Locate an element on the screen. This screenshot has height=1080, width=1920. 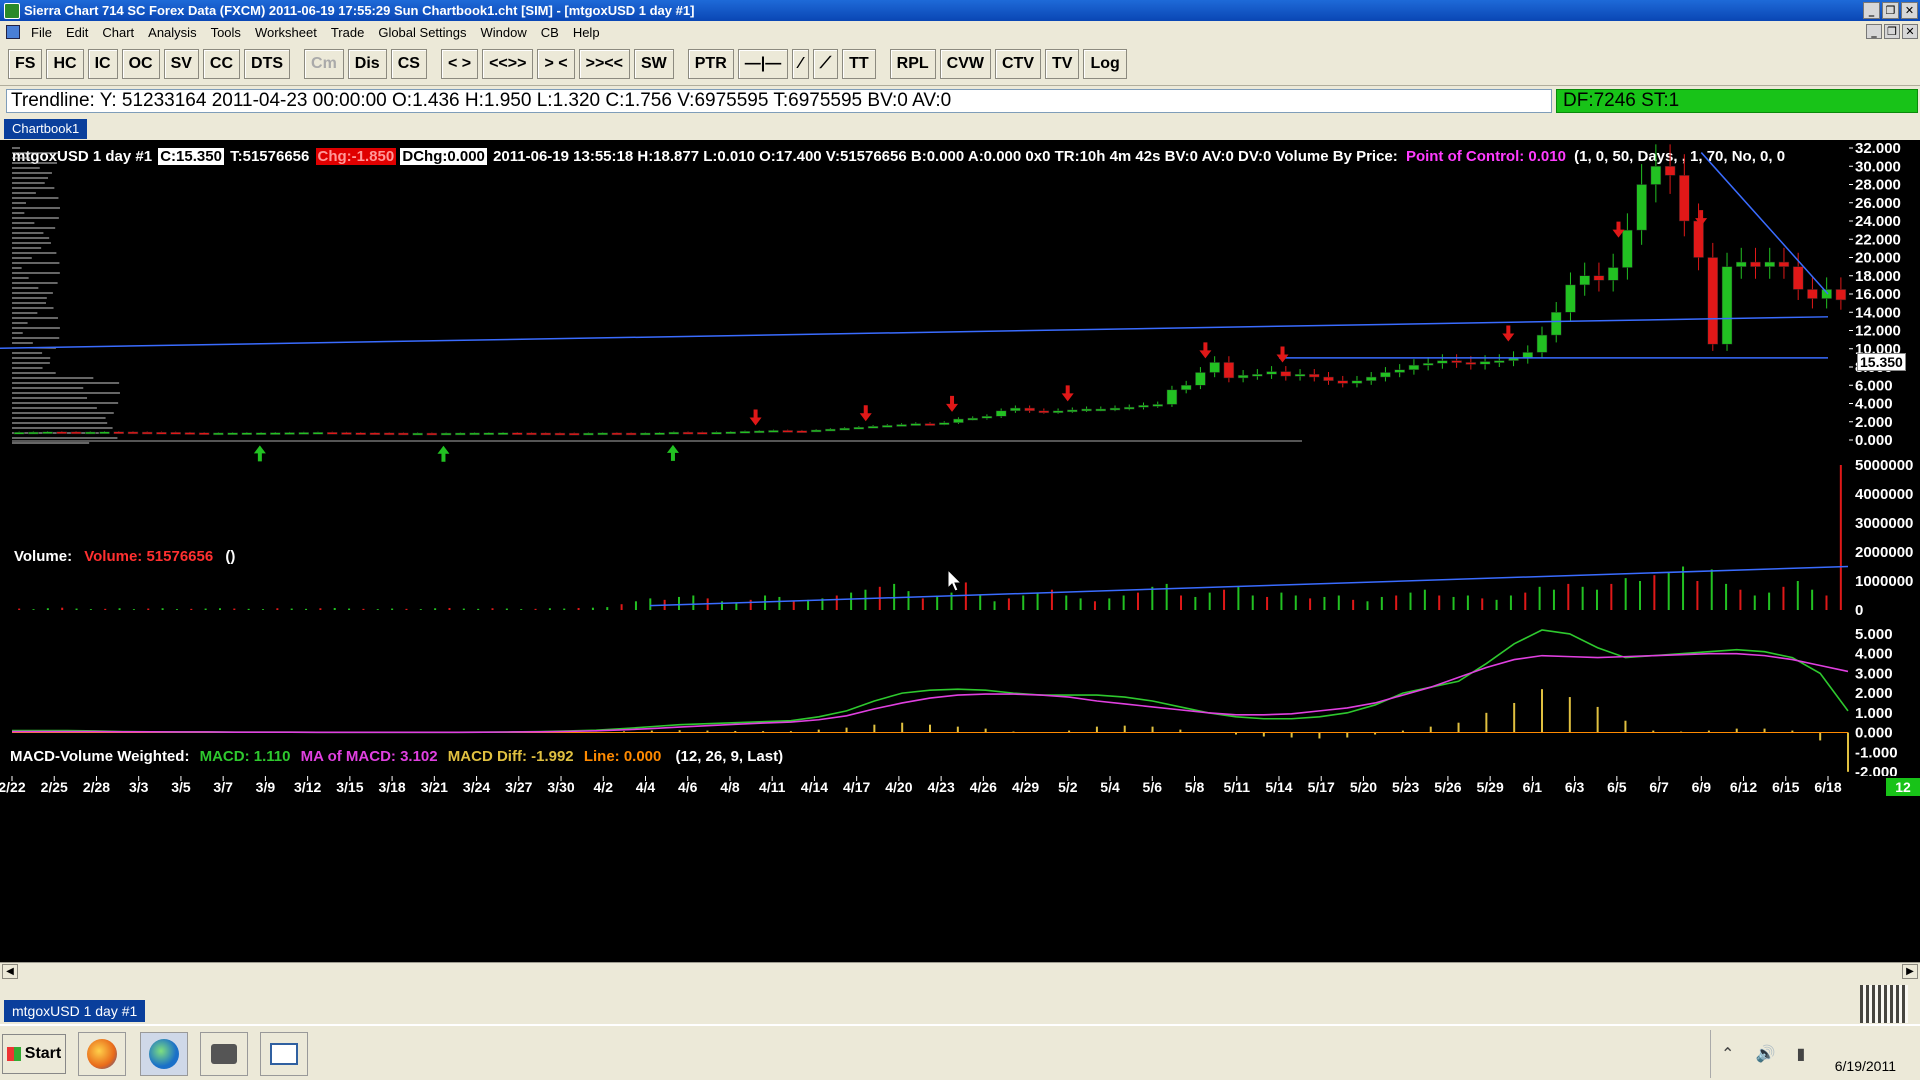
macd-diff-value: MACD Diff: -1.992 is located at coordinates (510, 756).